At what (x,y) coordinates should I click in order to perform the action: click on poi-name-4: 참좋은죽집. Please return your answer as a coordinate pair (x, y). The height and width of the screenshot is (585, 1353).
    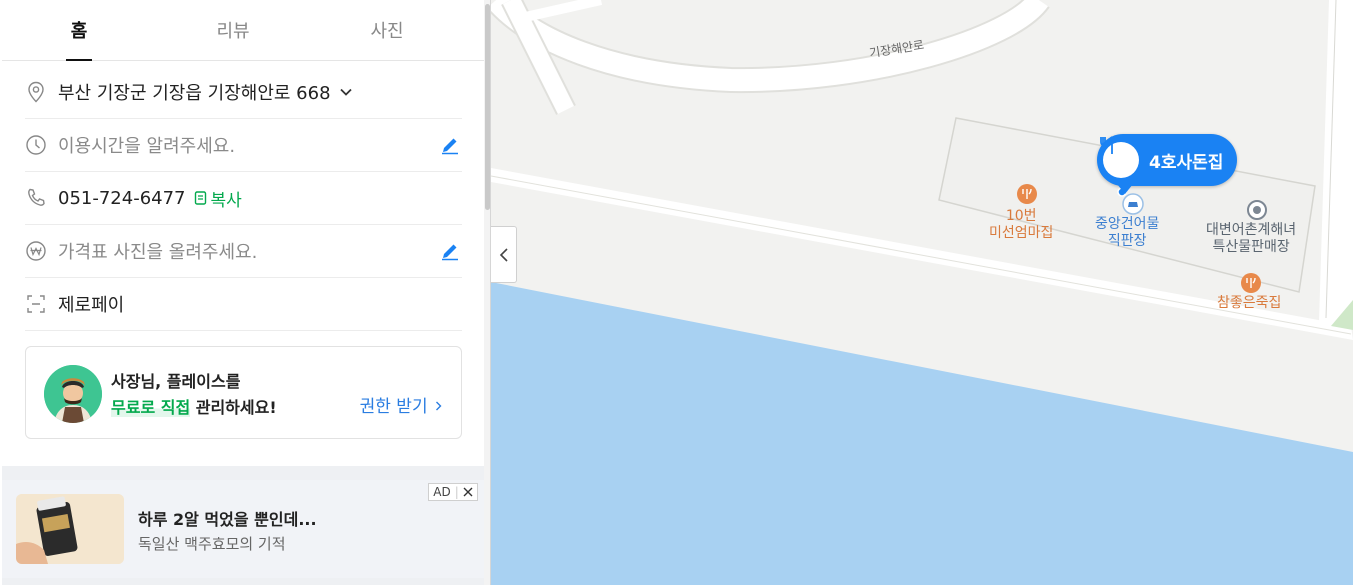
    Looking at the image, I should click on (1249, 303).